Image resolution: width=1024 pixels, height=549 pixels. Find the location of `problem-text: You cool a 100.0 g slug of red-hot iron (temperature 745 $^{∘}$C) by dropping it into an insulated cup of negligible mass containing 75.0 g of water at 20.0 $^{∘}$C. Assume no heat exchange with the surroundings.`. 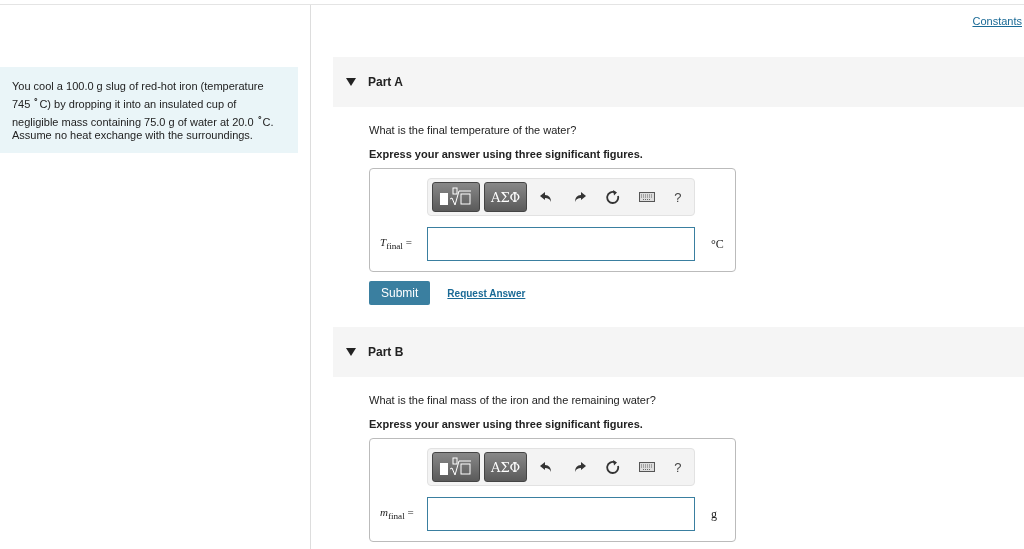

problem-text: You cool a 100.0 g slug of red-hot iron (temperature 745 $^{∘}$C) by dropping it into an insulated cup of negligible mass containing 75.0 g of water at 20.0 $^{∘}$C. Assume no heat exchange with the surroundings. is located at coordinates (149, 110).